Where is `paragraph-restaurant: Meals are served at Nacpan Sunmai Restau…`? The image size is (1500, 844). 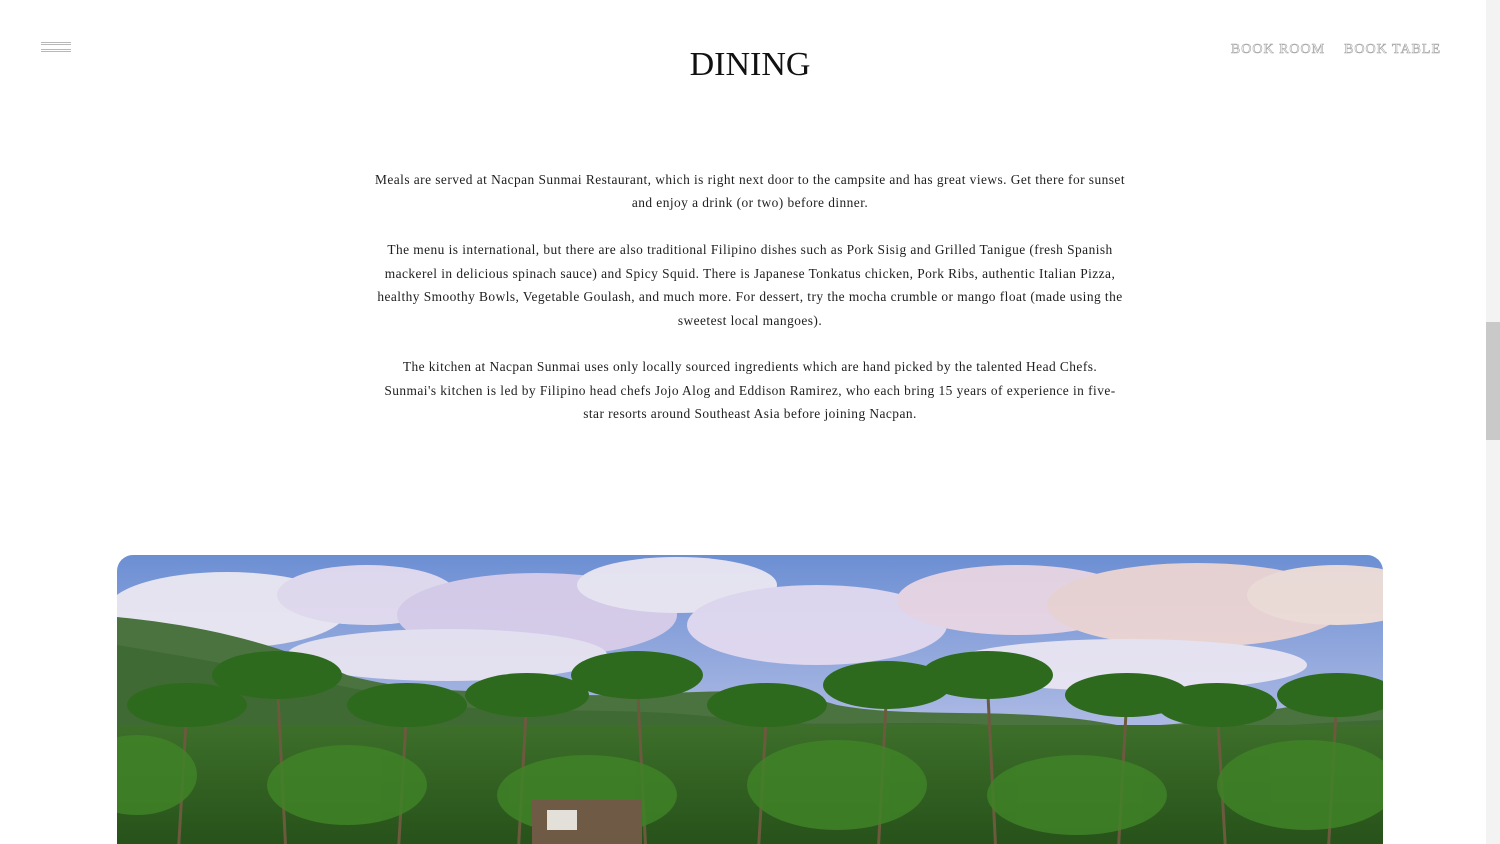
paragraph-restaurant: Meals are served at Nacpan Sunmai Restau… is located at coordinates (750, 191).